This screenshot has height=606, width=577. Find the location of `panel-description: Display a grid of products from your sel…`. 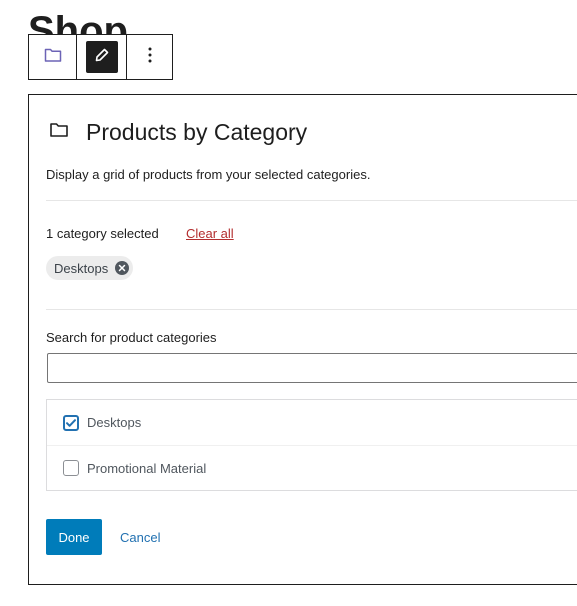

panel-description: Display a grid of products from your sel… is located at coordinates (208, 174).